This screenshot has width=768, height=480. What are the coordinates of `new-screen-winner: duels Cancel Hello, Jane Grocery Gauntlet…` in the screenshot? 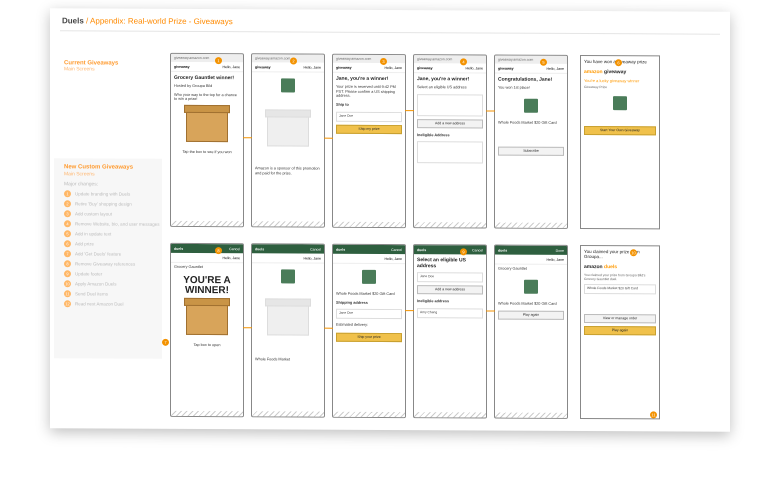 It's located at (207, 330).